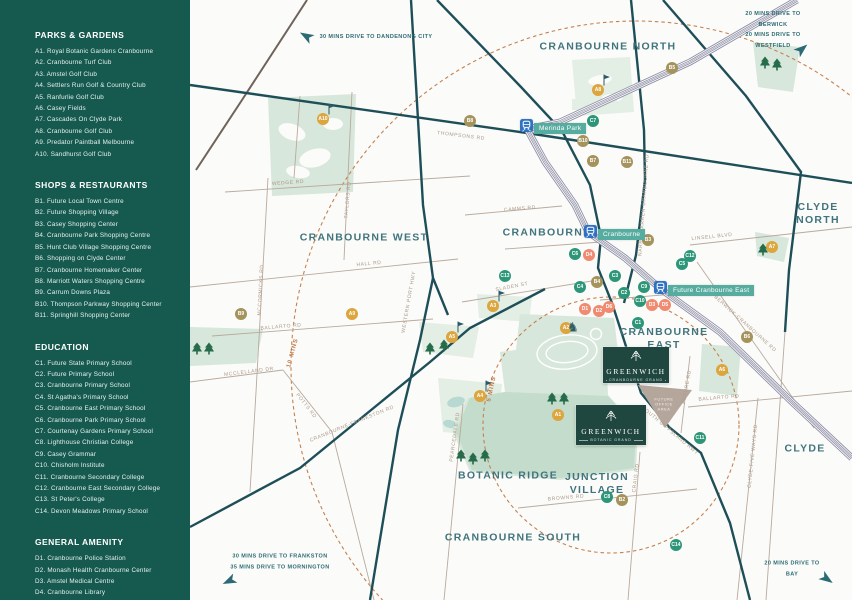 The height and width of the screenshot is (600, 852). What do you see at coordinates (585, 309) in the screenshot?
I see `map-marker-D1: D1` at bounding box center [585, 309].